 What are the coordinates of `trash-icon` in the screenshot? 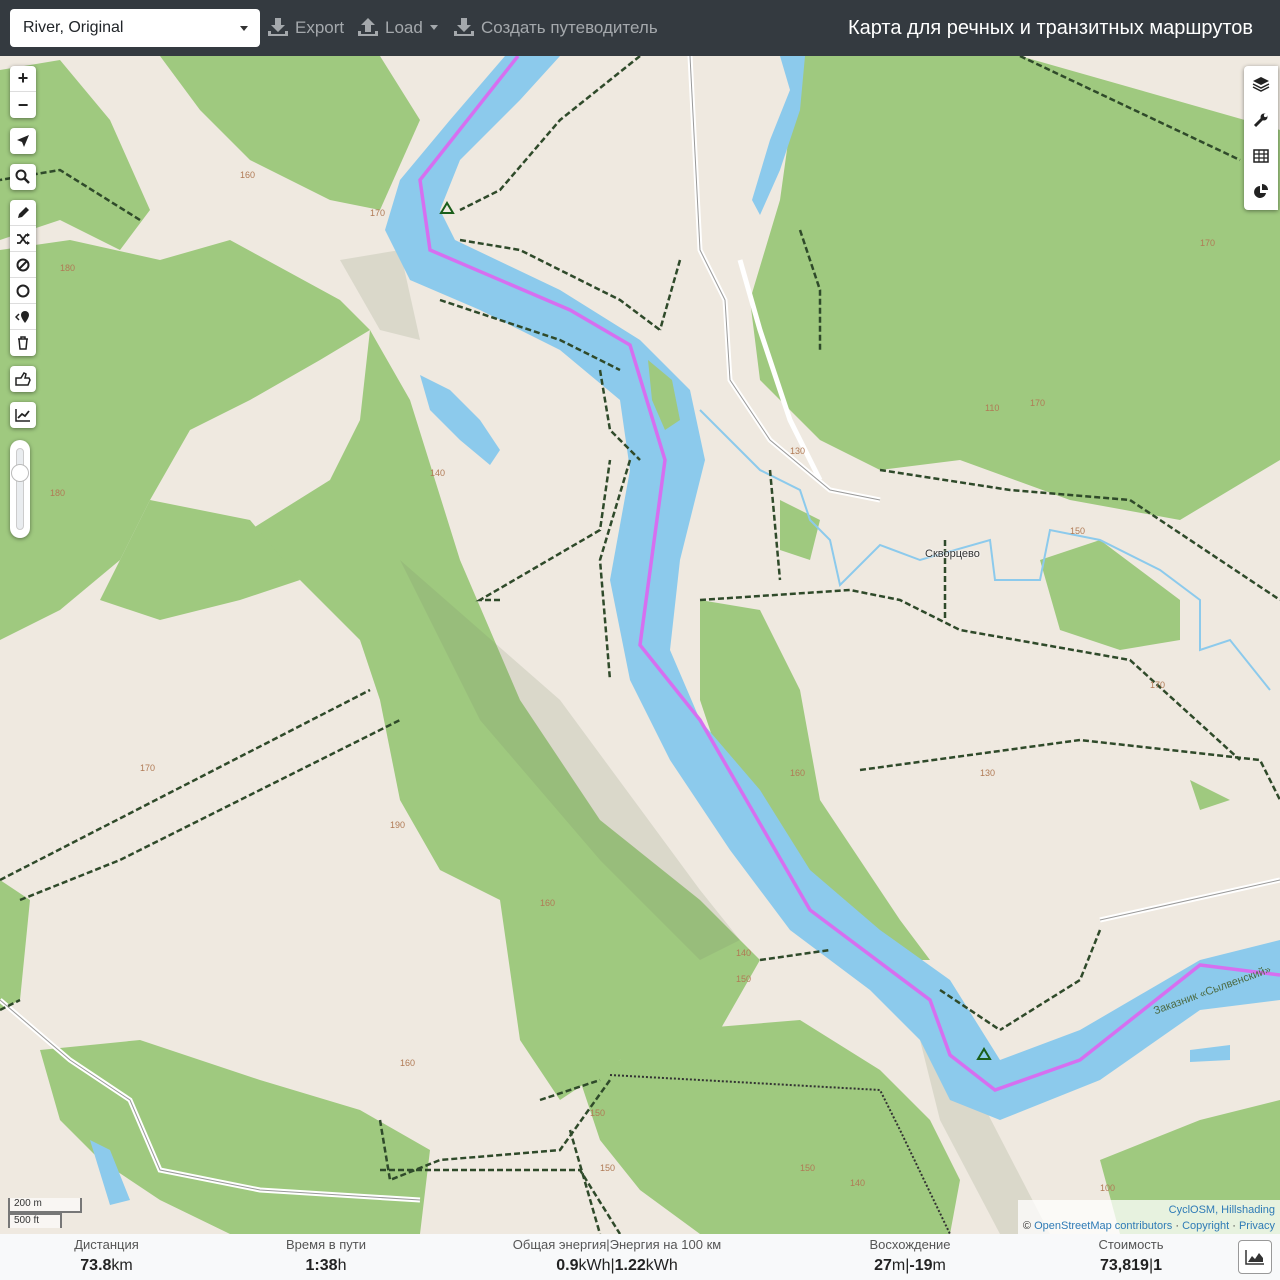 It's located at (23, 343).